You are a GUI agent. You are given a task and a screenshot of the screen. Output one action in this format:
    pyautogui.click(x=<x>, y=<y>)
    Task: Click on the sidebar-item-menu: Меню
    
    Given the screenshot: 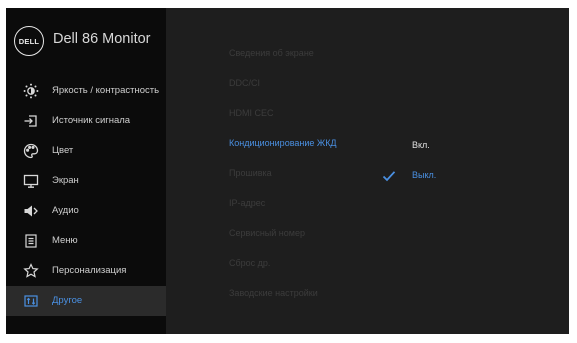 What is the action you would take?
    pyautogui.click(x=86, y=241)
    